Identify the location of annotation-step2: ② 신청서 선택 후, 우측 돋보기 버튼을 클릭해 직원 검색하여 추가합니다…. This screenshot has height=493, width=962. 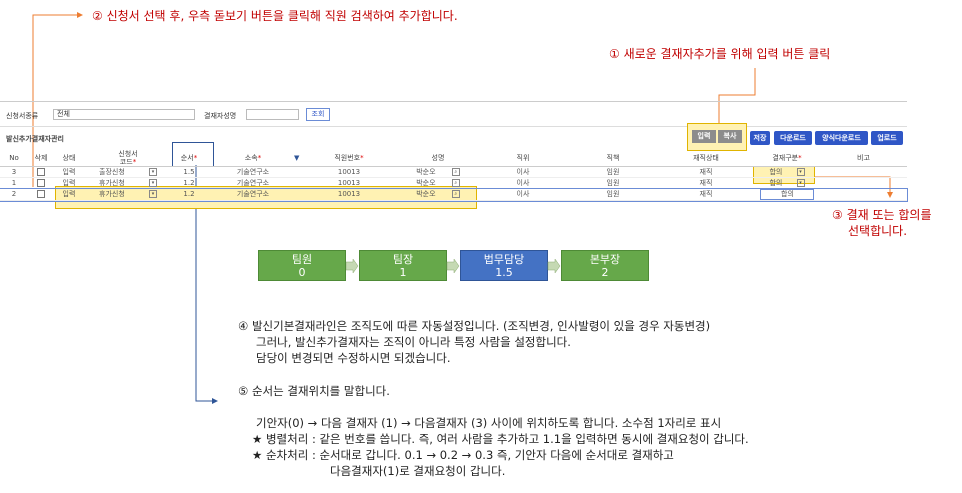
(275, 16).